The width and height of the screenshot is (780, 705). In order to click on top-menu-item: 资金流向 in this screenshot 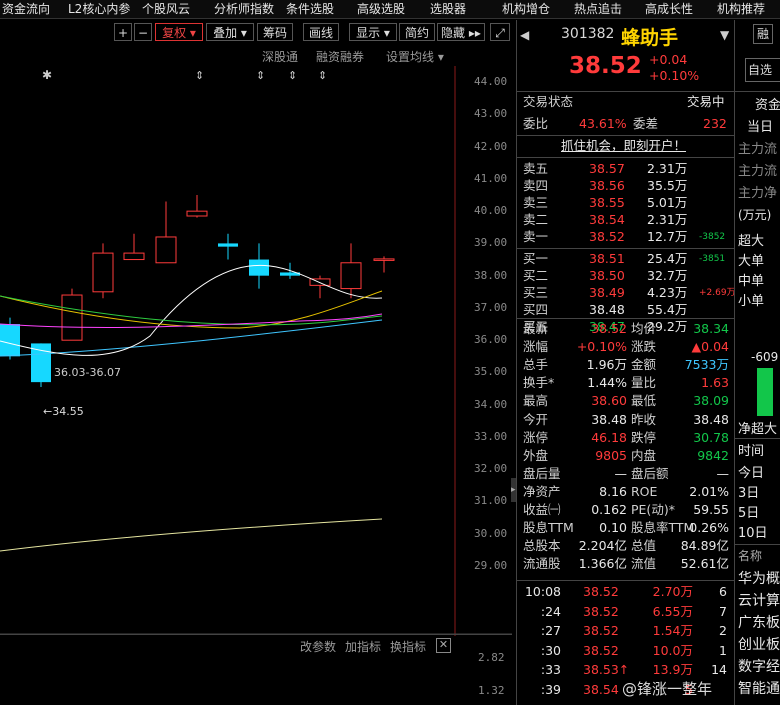, I will do `click(26, 9)`.